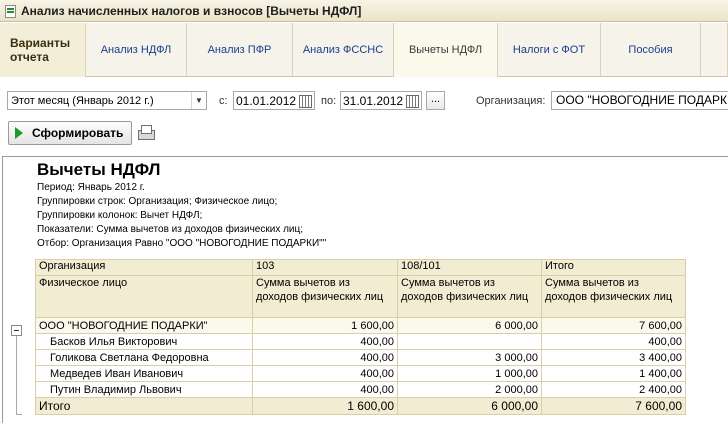 Image resolution: width=728 pixels, height=423 pixels. I want to click on value-cell, so click(469, 341).